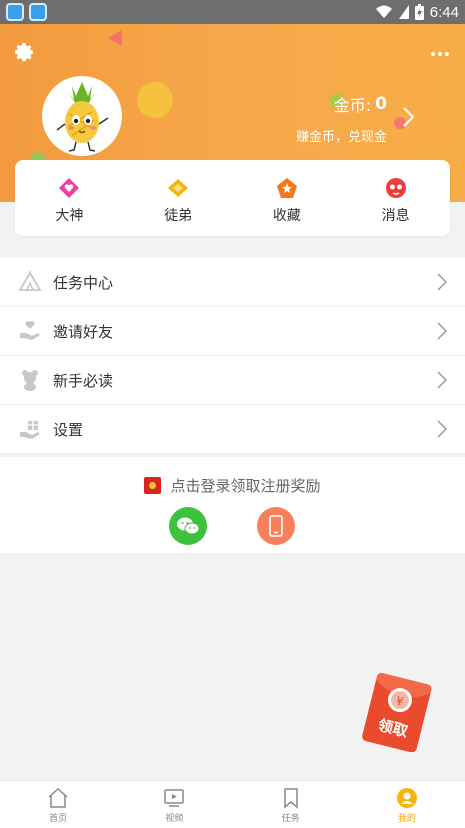 The height and width of the screenshot is (828, 465). Describe the element at coordinates (30, 430) in the screenshot. I see `gift-hand-icon` at that location.